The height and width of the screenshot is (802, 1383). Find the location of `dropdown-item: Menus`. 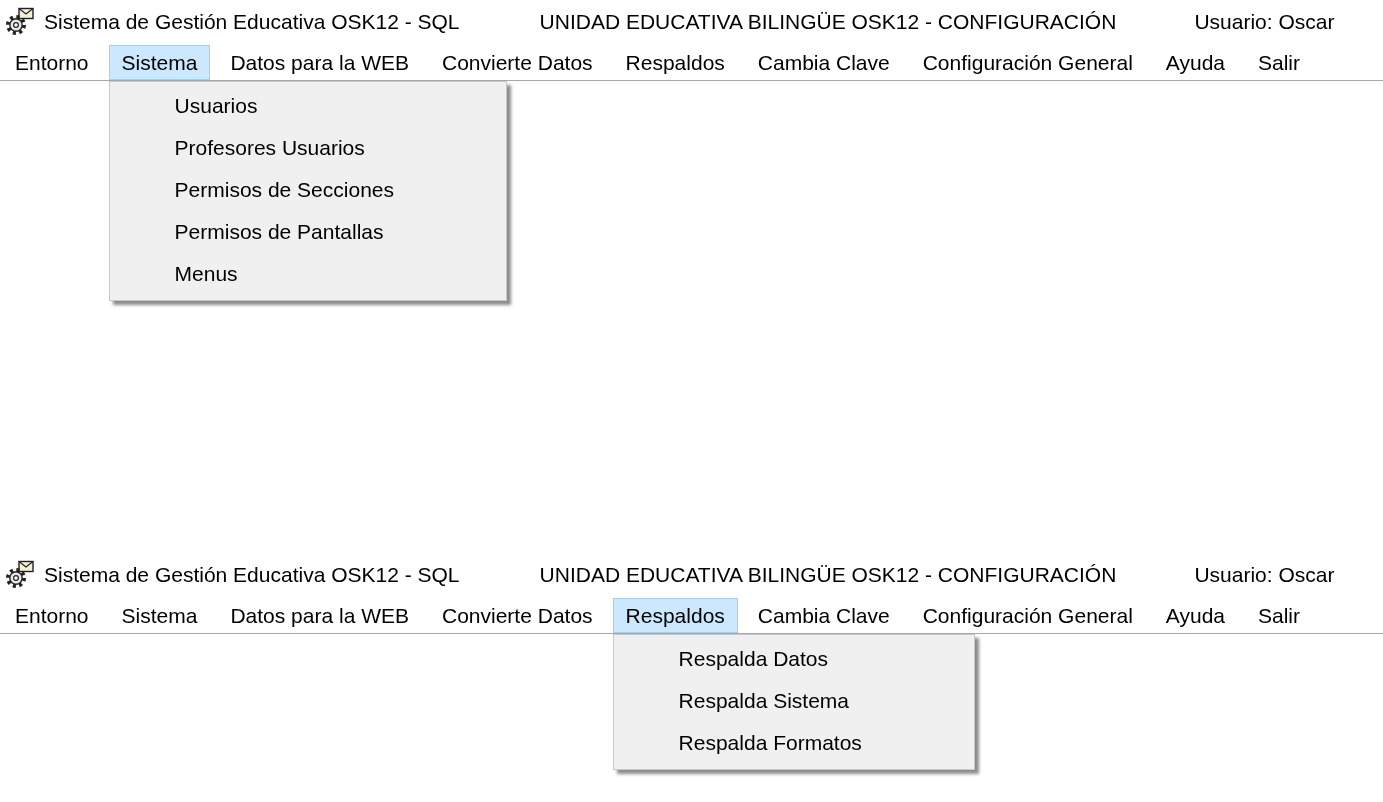

dropdown-item: Menus is located at coordinates (307, 274).